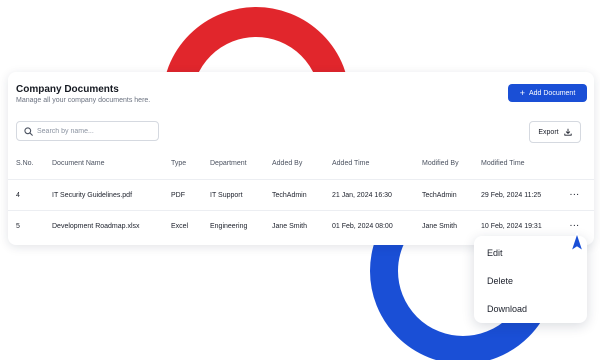 The height and width of the screenshot is (360, 600). Describe the element at coordinates (290, 226) in the screenshot. I see `cell-added-by: Jane Smith` at that location.